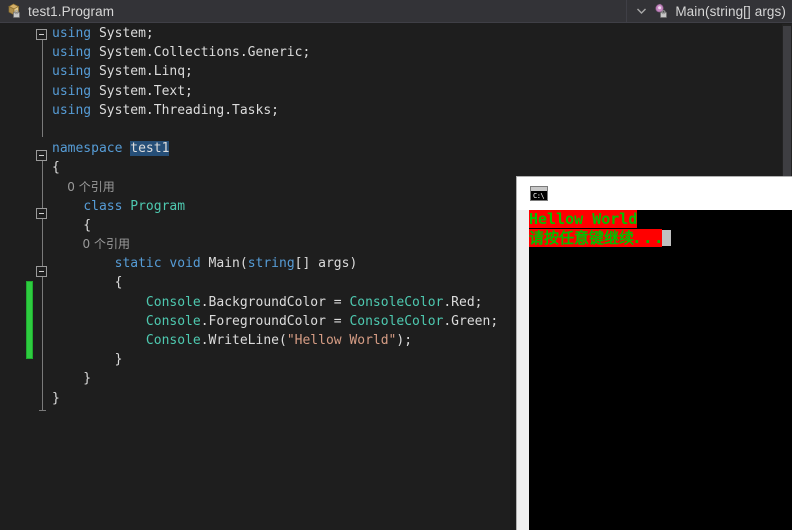  Describe the element at coordinates (142, 91) in the screenshot. I see `code-token: System.Text;` at that location.